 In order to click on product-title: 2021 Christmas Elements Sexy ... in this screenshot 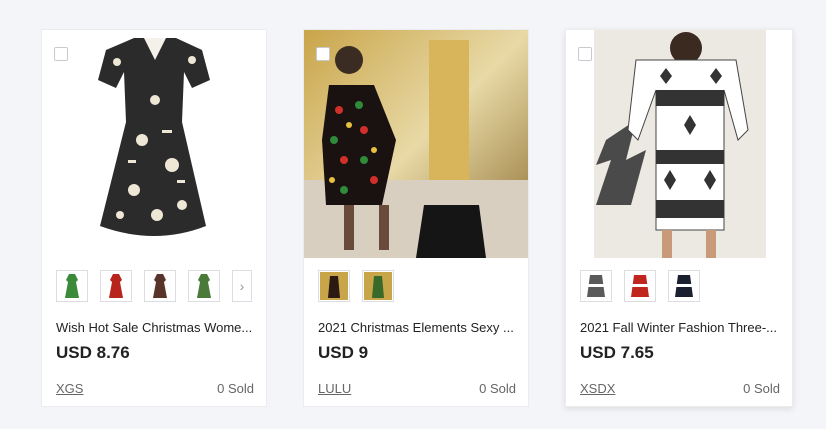, I will do `click(417, 327)`.